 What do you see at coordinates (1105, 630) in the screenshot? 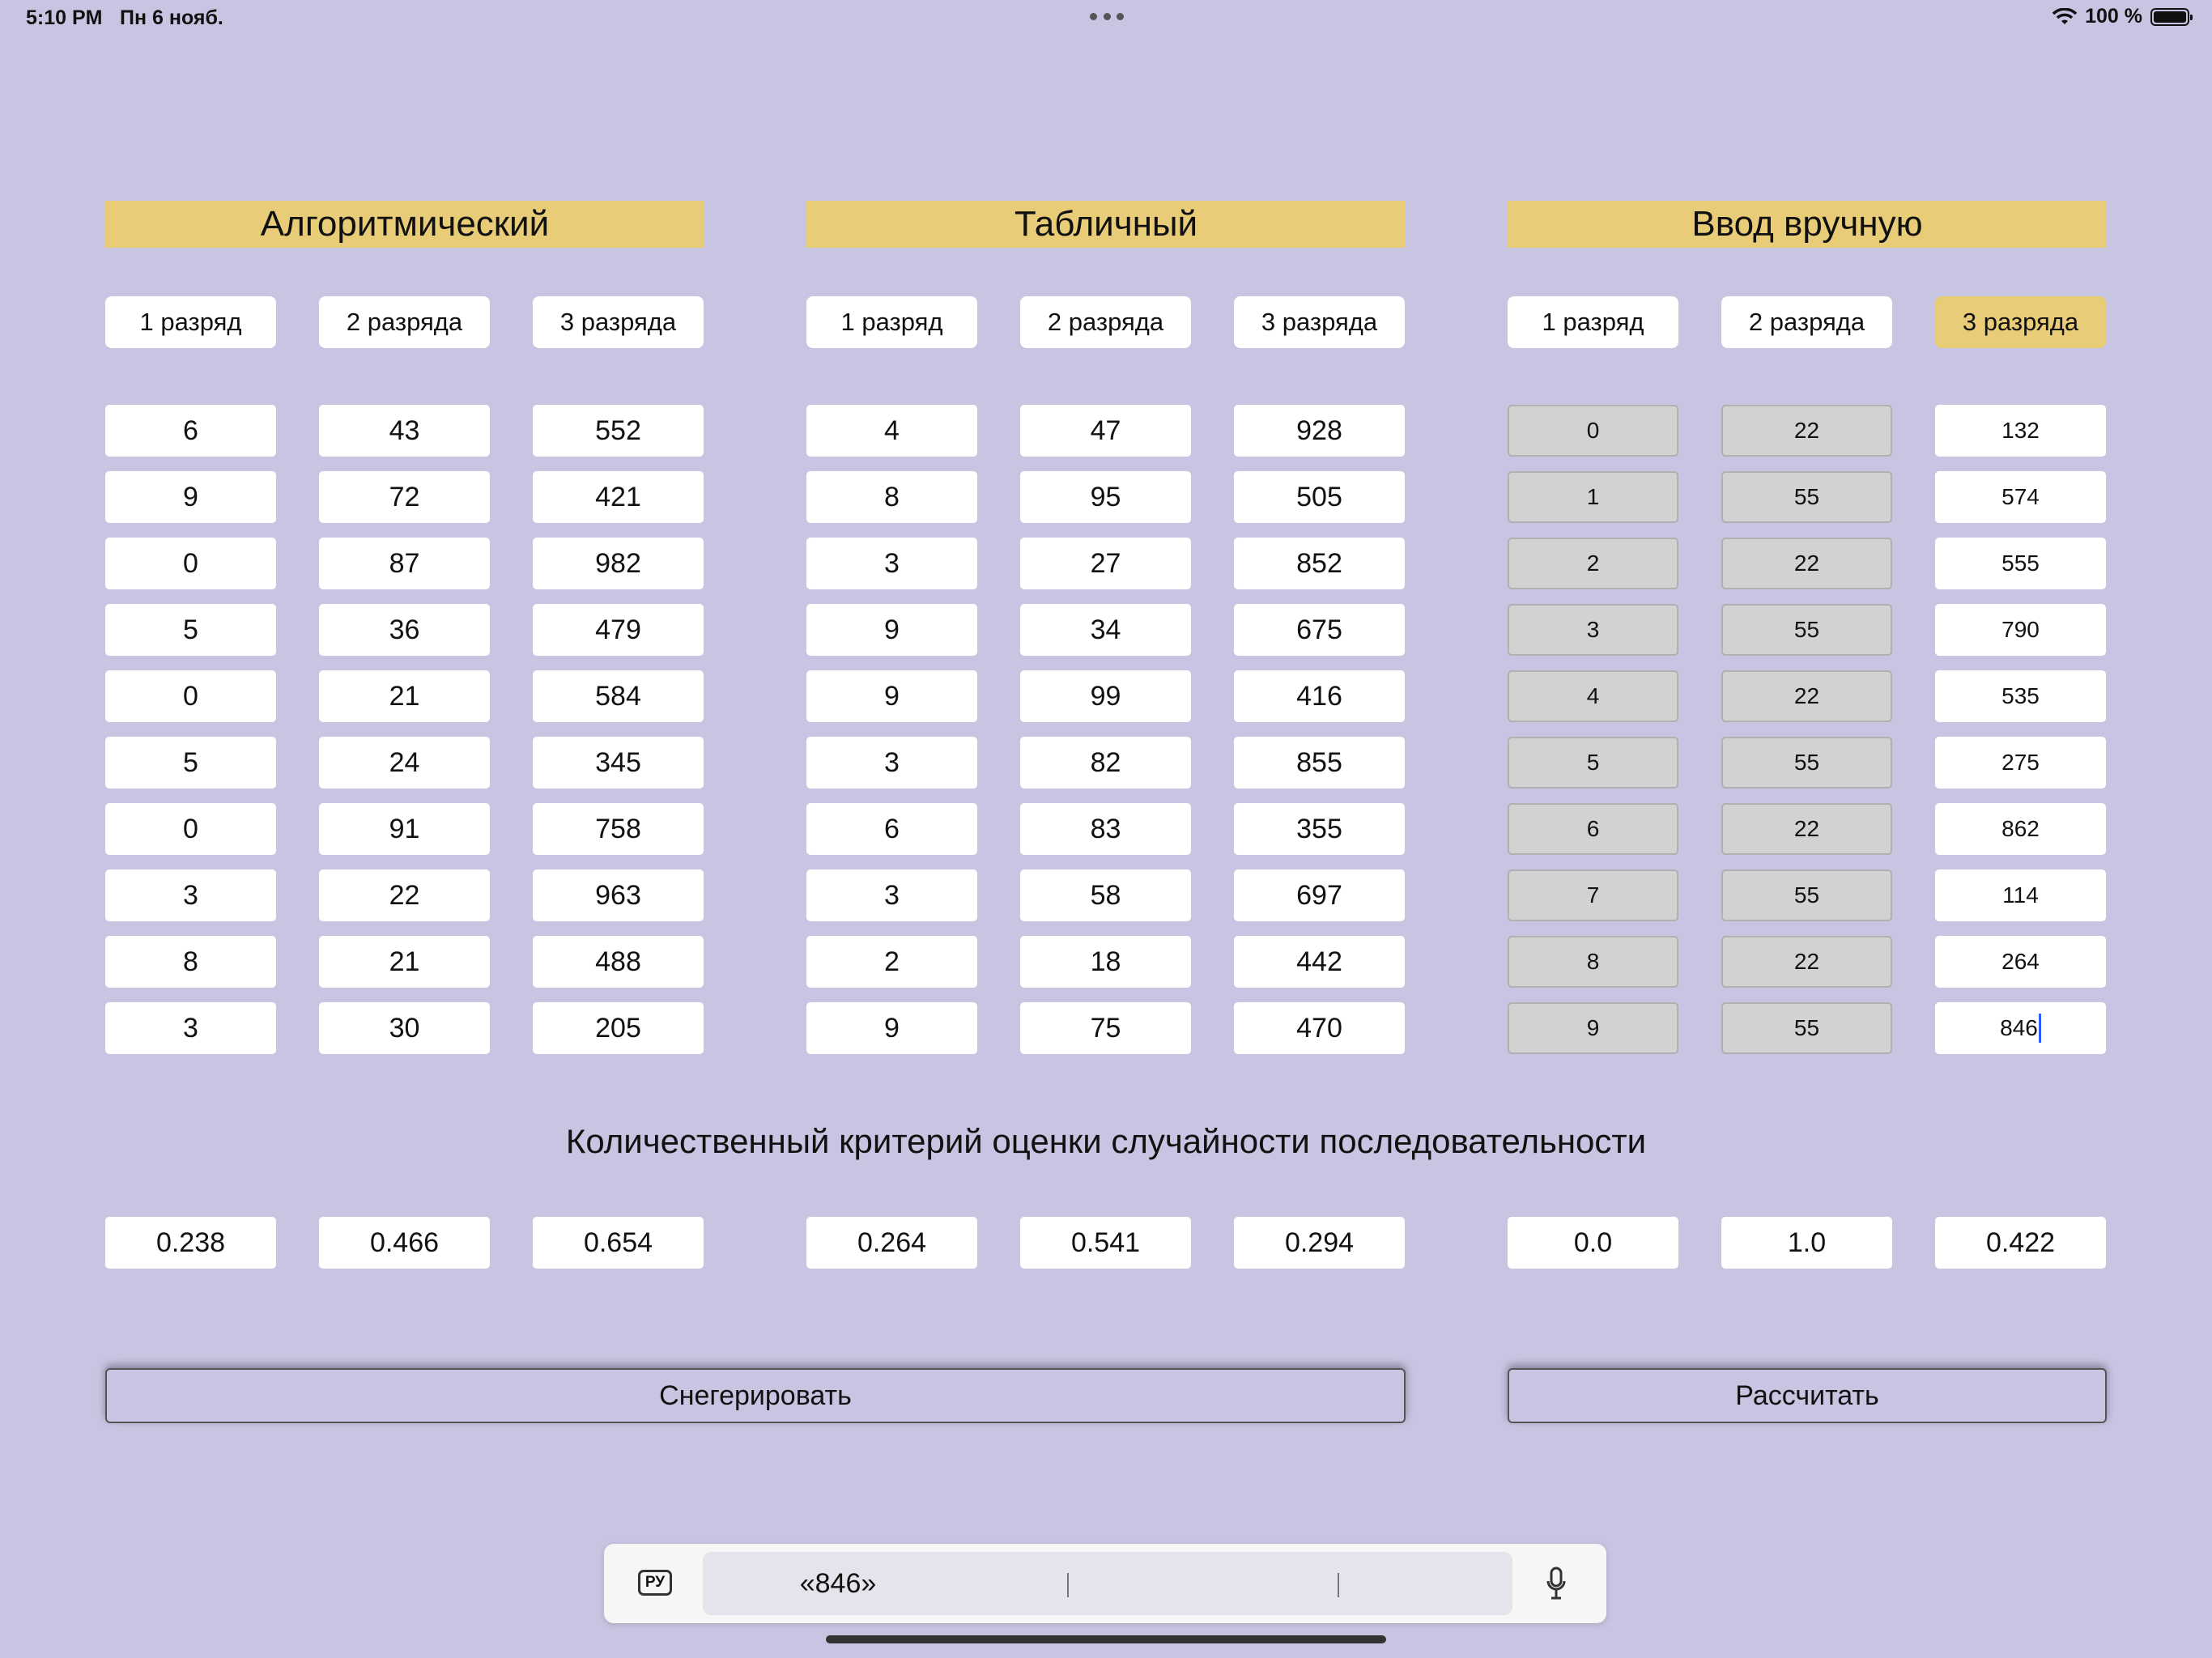
I see `value-cell: 34` at bounding box center [1105, 630].